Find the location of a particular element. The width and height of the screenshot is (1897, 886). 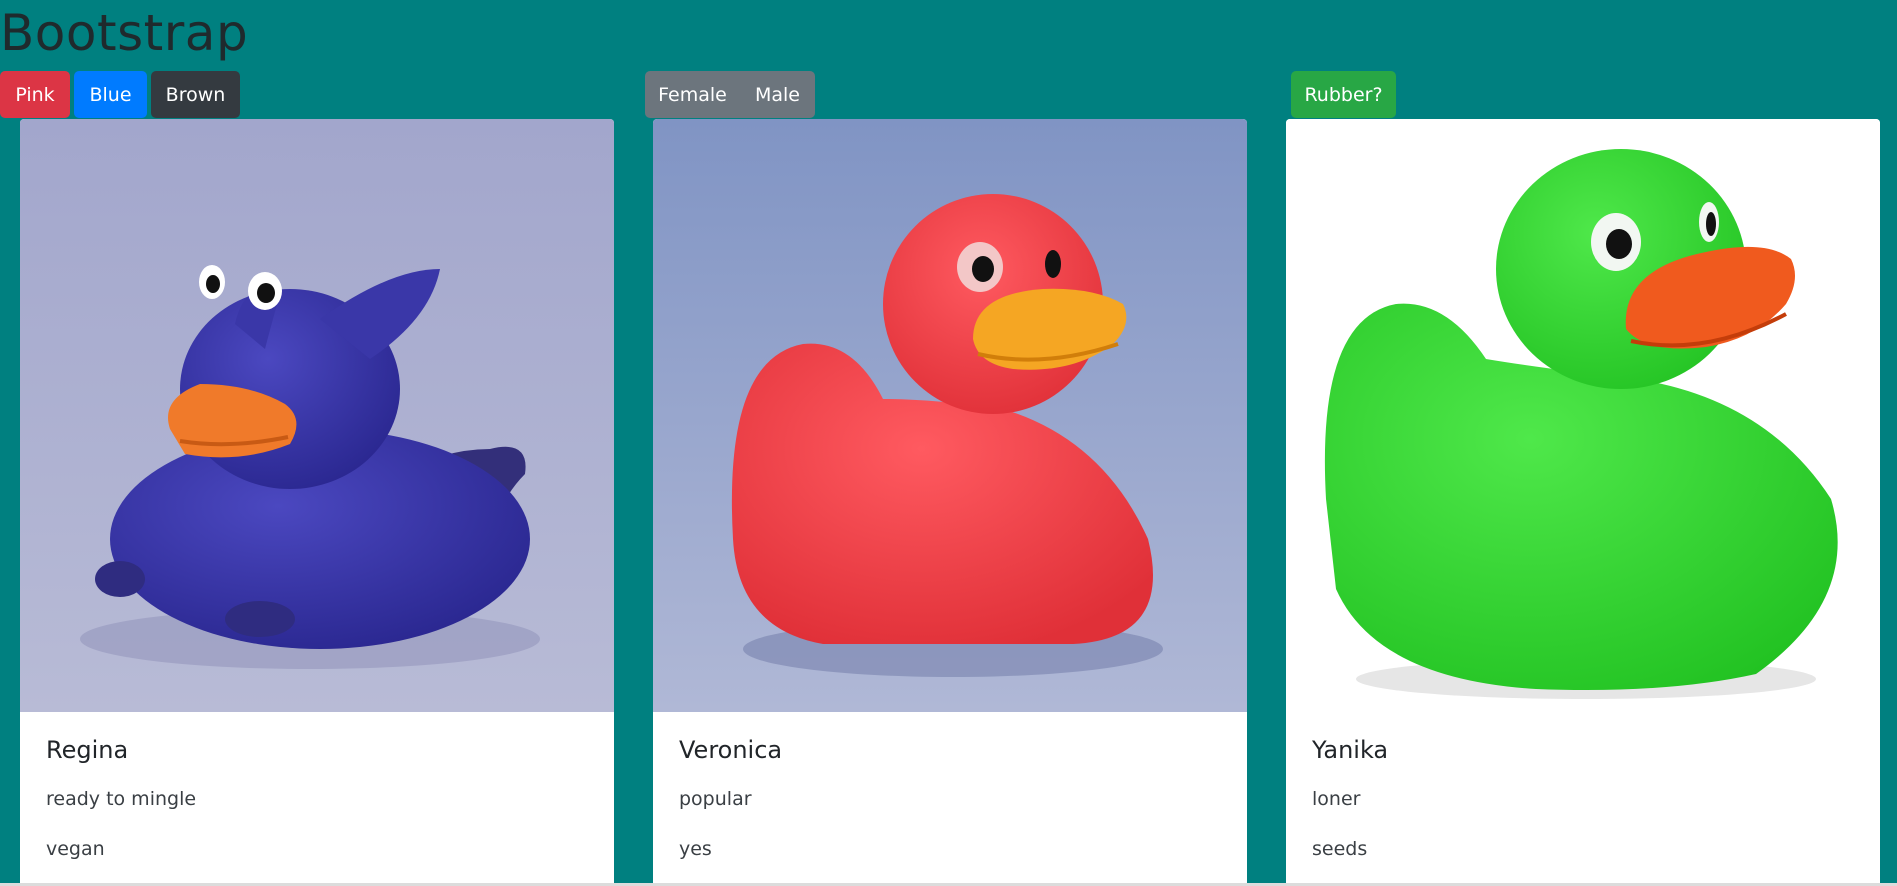

rubber-button: Rubber? is located at coordinates (1343, 94).